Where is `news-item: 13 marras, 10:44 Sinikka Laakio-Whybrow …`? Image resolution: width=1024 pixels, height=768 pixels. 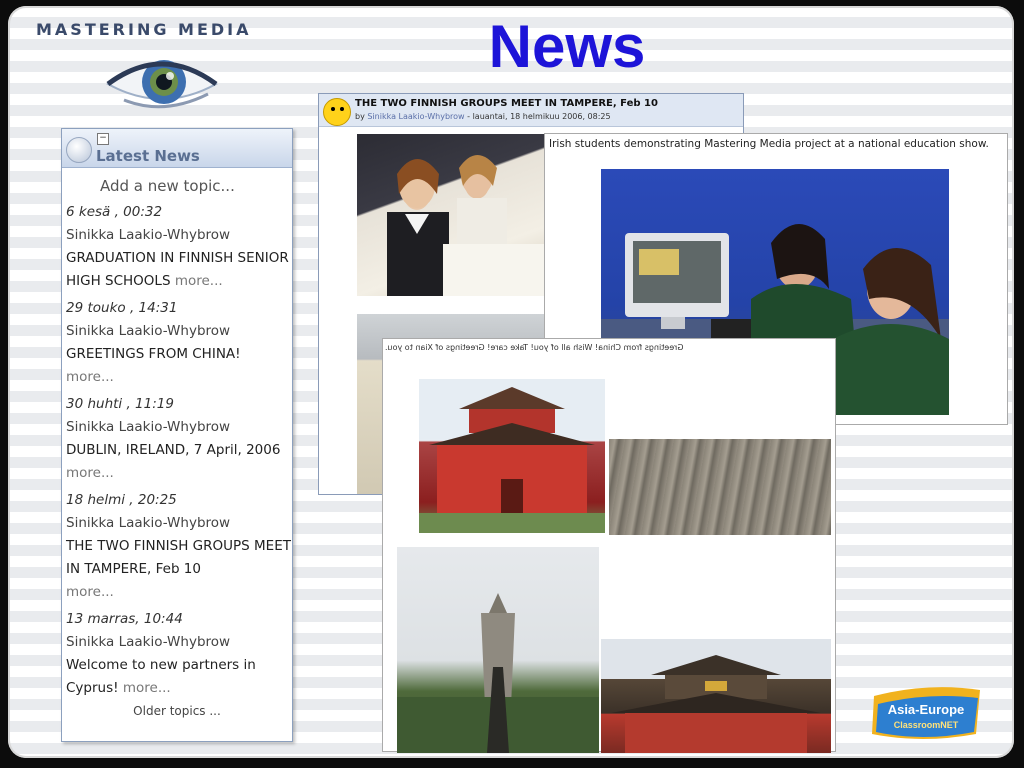 news-item: 13 marras, 10:44 Sinikka Laakio-Whybrow … is located at coordinates (179, 654).